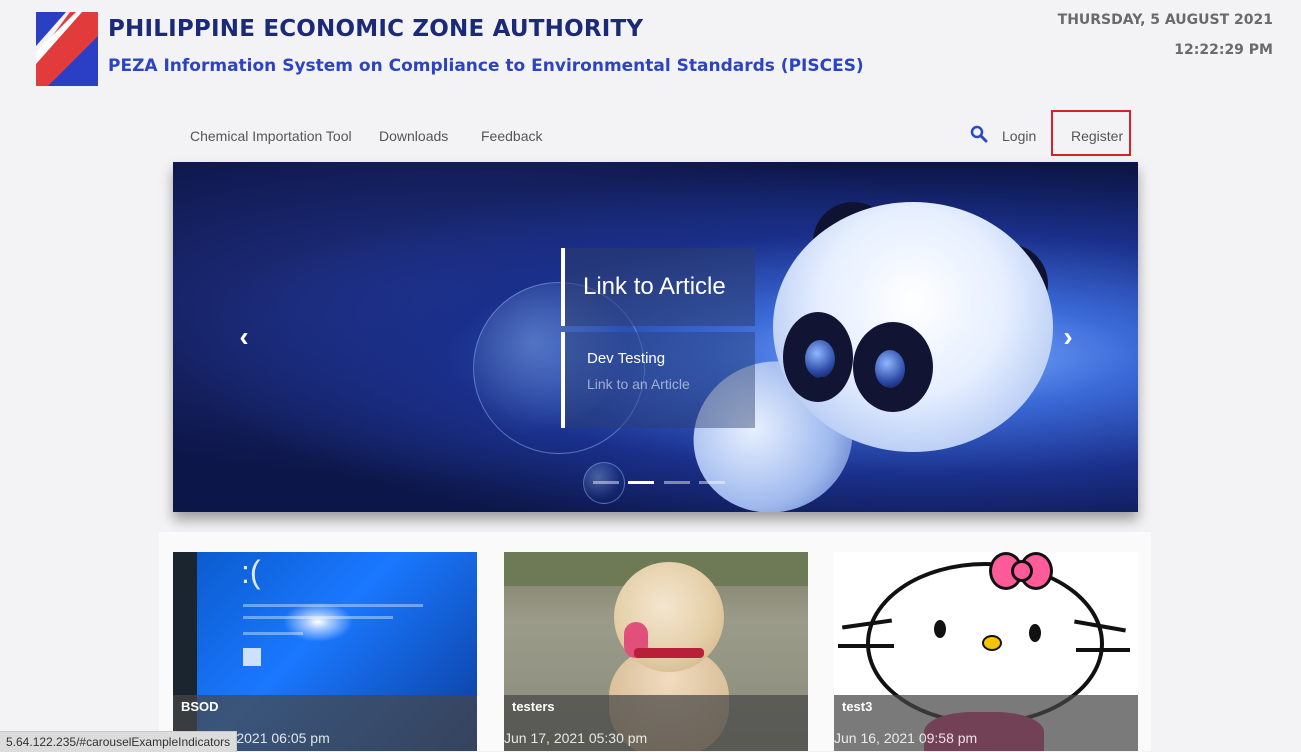 The height and width of the screenshot is (752, 1301). Describe the element at coordinates (992, 643) in the screenshot. I see `kitty-nose` at that location.